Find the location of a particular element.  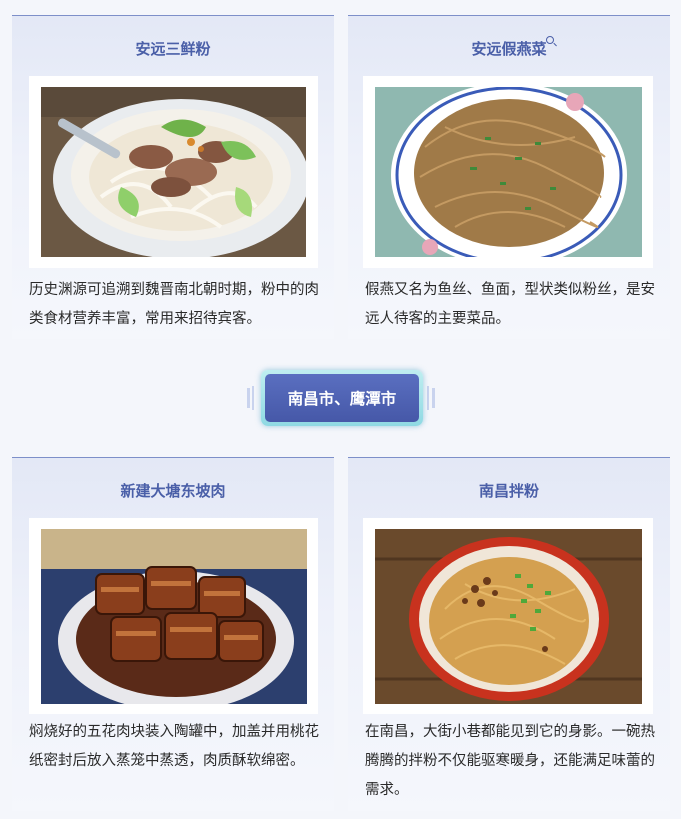

dish-description: 历史渊源可追溯到魏晋南北朝时期，粉中的肉类食材营养丰富，常用来招待宾客。 is located at coordinates (174, 304).